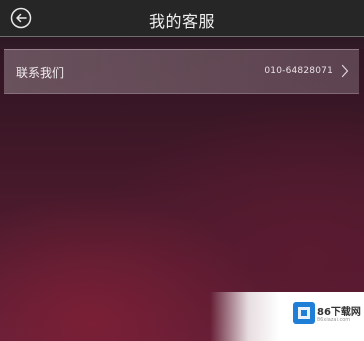 The width and height of the screenshot is (364, 341). What do you see at coordinates (298, 71) in the screenshot?
I see `contact-phone-number: 010-64828071` at bounding box center [298, 71].